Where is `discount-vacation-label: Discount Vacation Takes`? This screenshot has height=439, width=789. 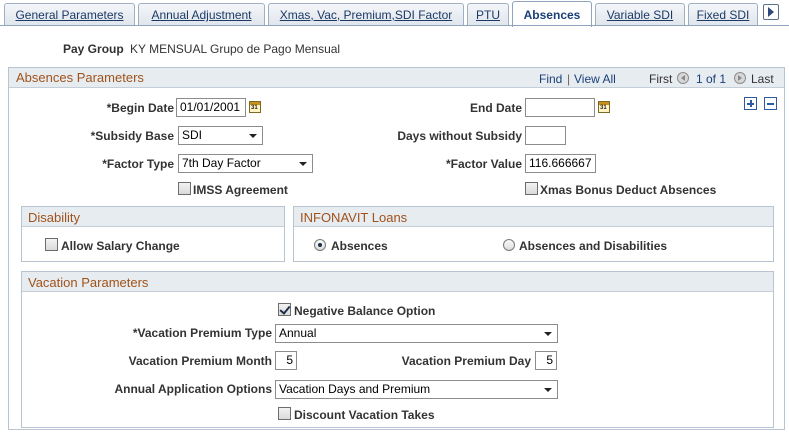 discount-vacation-label: Discount Vacation Takes is located at coordinates (364, 415).